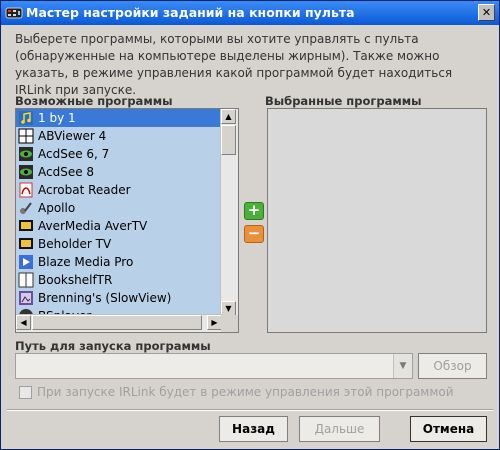 This screenshot has height=450, width=500. I want to click on close-button: ✕, so click(486, 12).